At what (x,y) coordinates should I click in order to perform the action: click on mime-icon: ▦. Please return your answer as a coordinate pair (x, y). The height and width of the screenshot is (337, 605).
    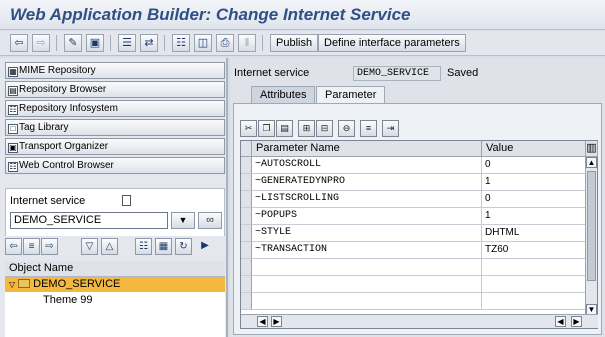
    Looking at the image, I should click on (13, 72).